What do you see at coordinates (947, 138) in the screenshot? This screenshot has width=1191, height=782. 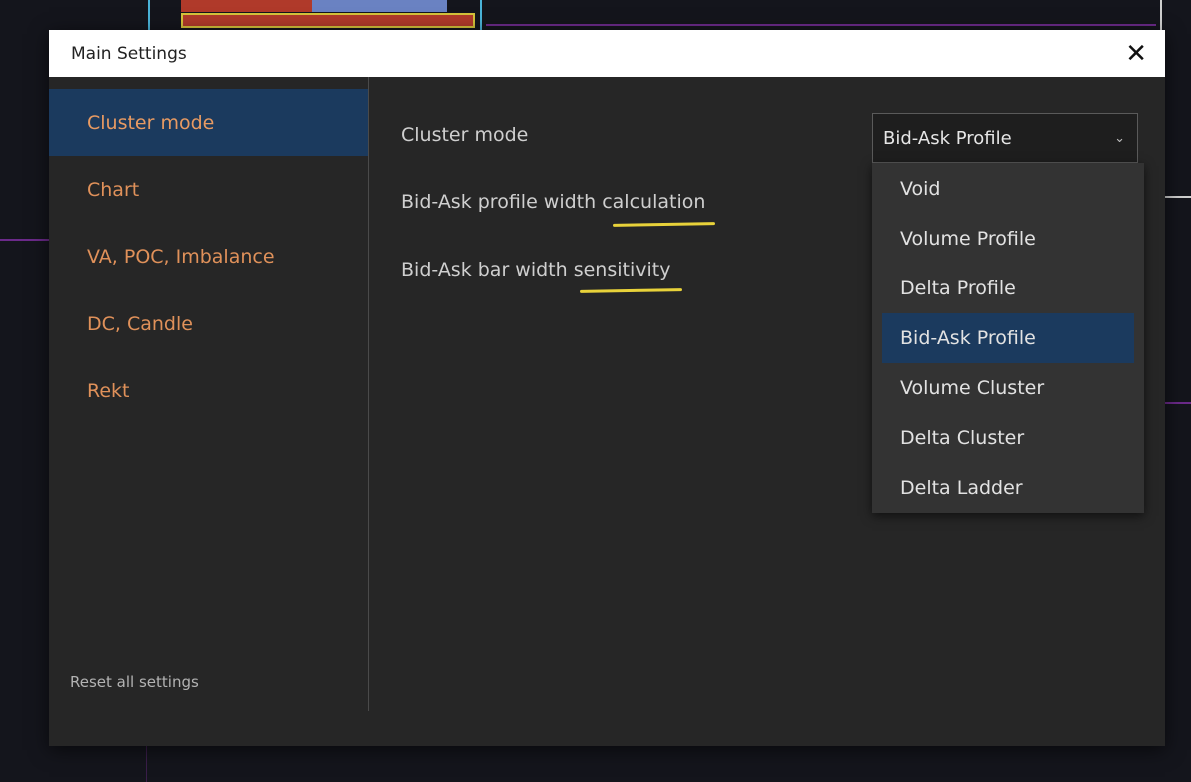 I see `cluster-mode-select-value: Bid-Ask Profile` at bounding box center [947, 138].